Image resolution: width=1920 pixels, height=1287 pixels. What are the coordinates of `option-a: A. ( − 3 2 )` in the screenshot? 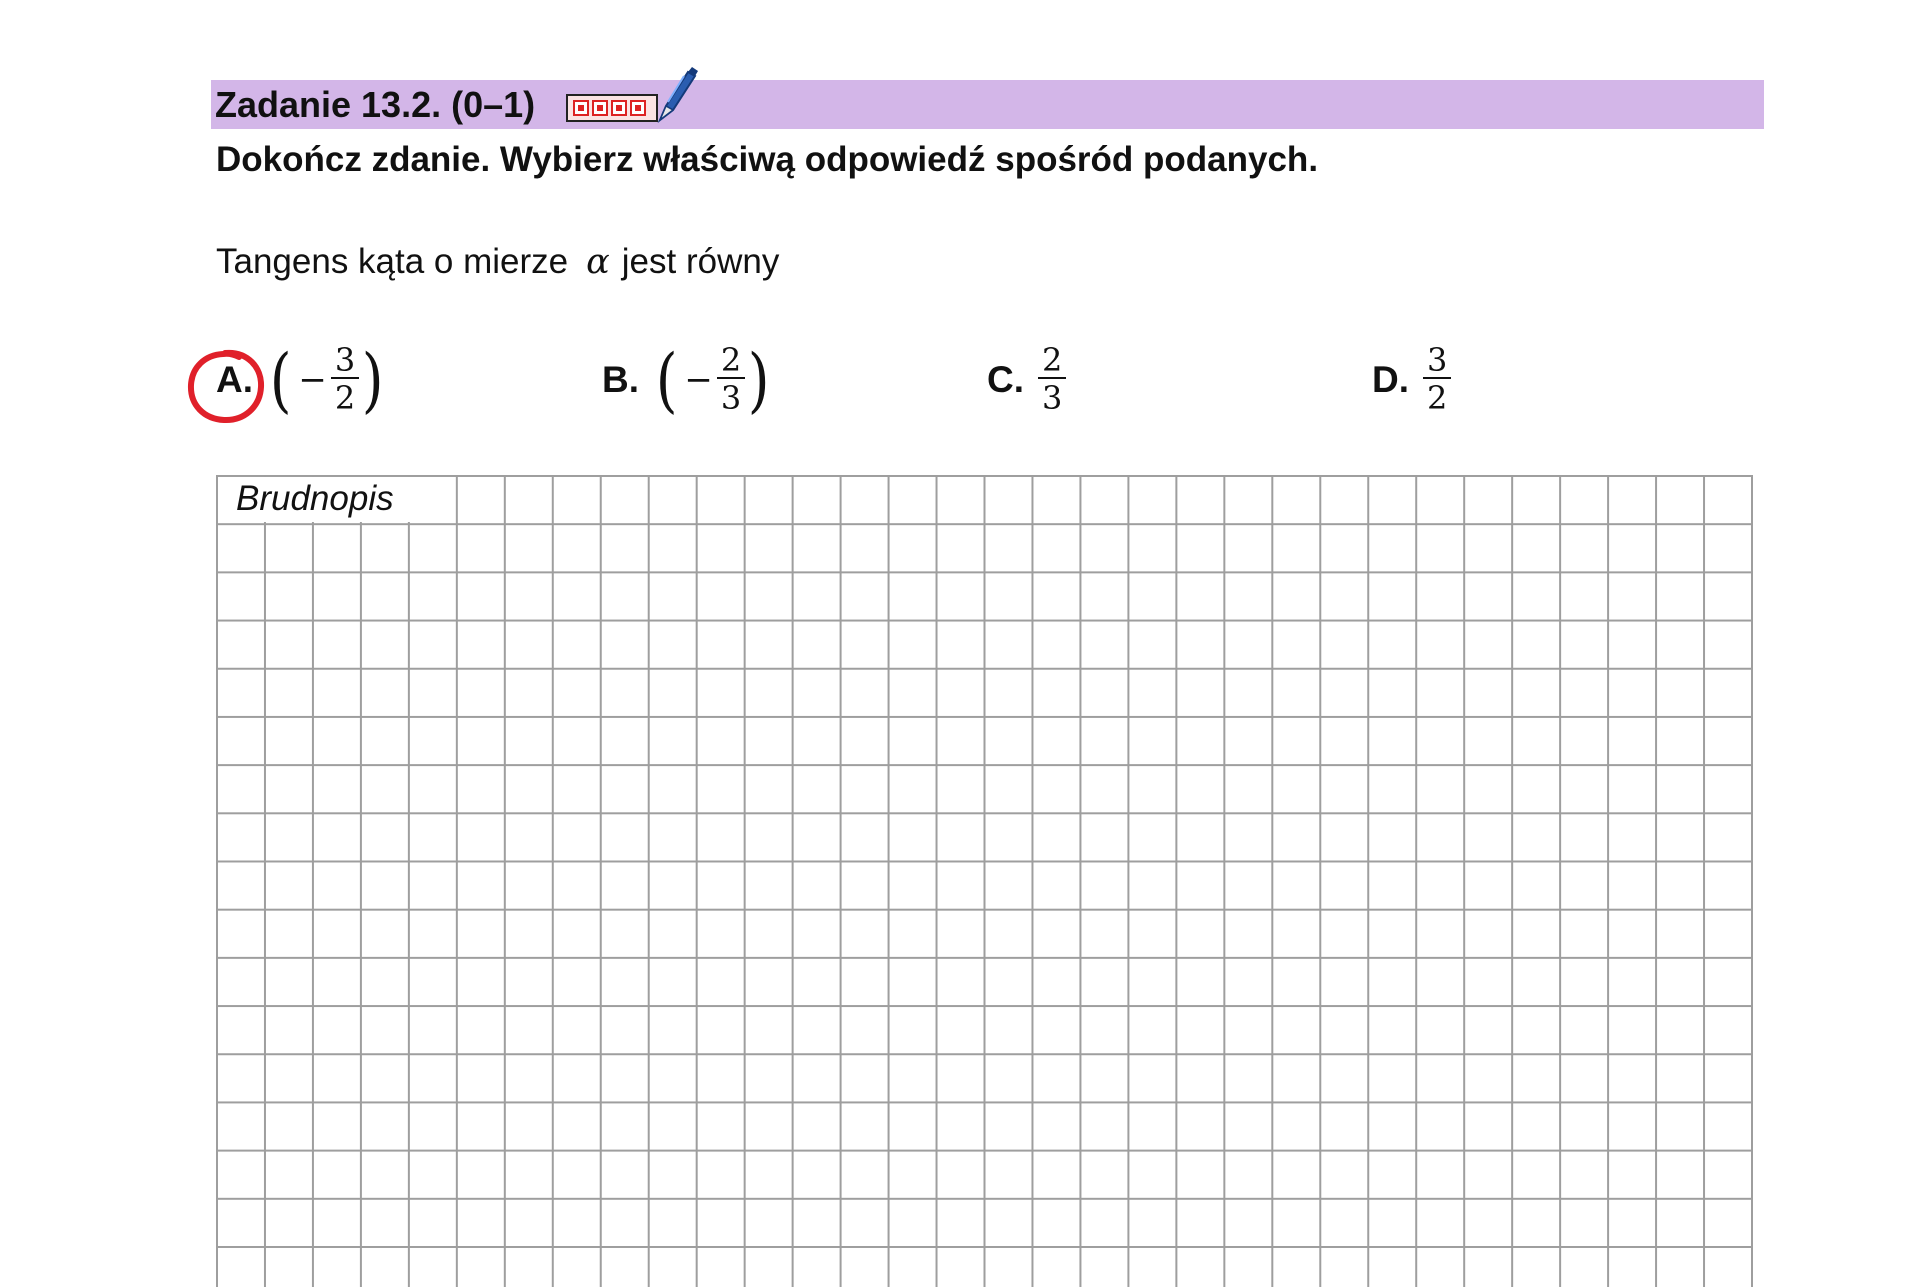 It's located at (301, 380).